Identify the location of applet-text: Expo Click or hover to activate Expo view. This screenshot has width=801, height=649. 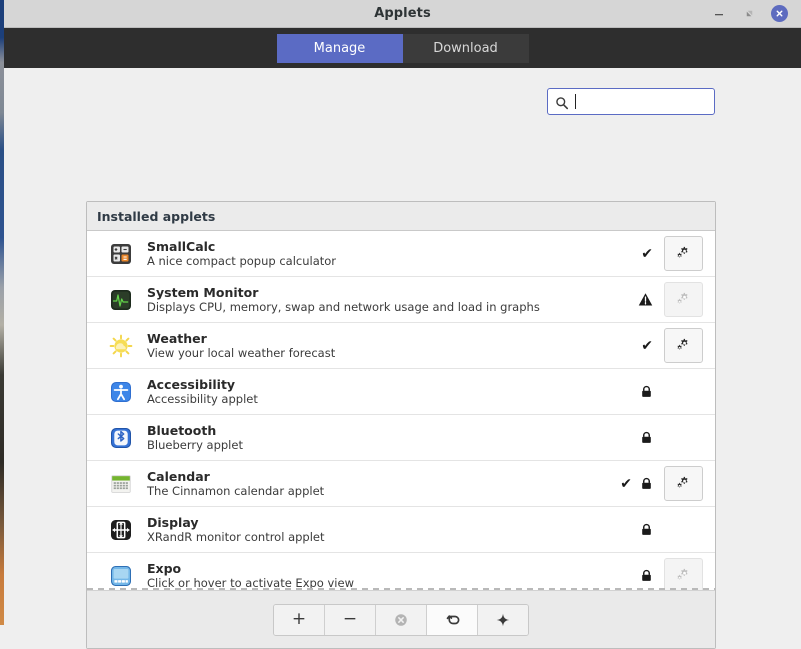
(372, 576).